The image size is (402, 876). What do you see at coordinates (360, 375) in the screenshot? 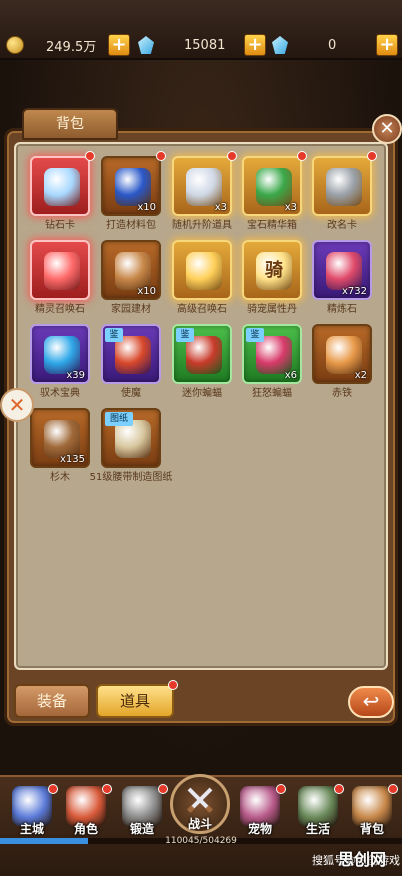
I see `item-count: x2` at bounding box center [360, 375].